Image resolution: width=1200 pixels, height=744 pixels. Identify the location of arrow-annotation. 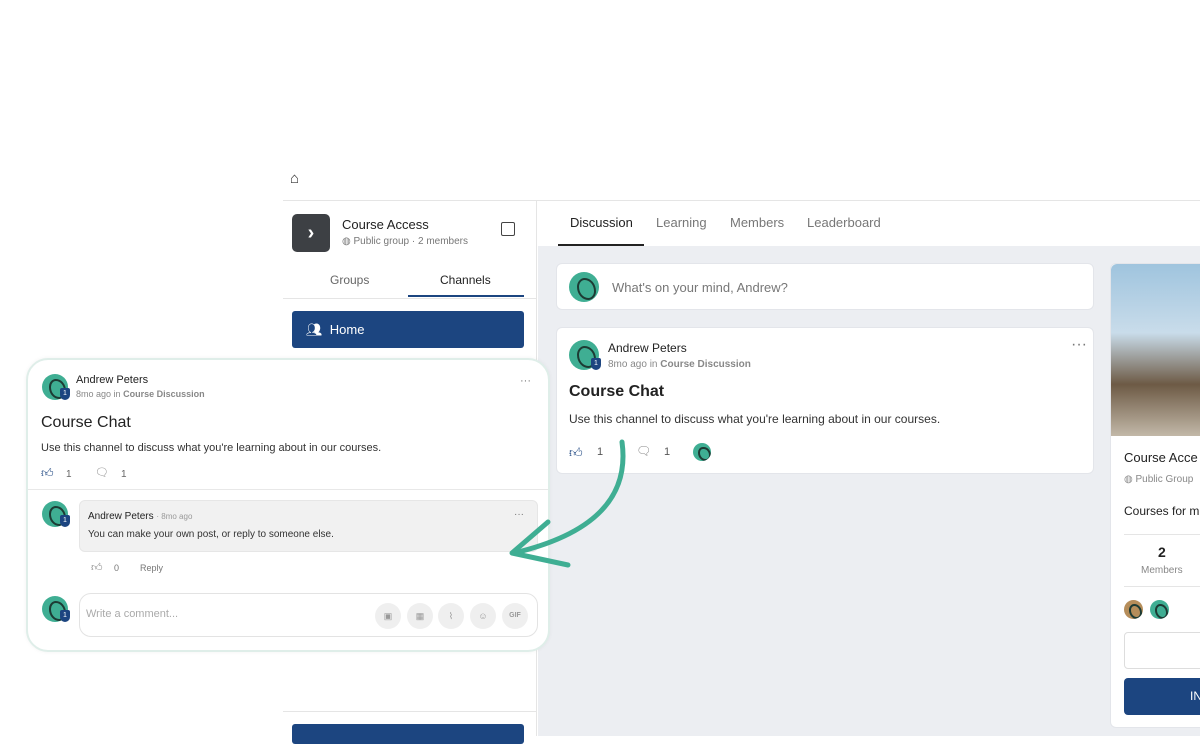
(567, 503).